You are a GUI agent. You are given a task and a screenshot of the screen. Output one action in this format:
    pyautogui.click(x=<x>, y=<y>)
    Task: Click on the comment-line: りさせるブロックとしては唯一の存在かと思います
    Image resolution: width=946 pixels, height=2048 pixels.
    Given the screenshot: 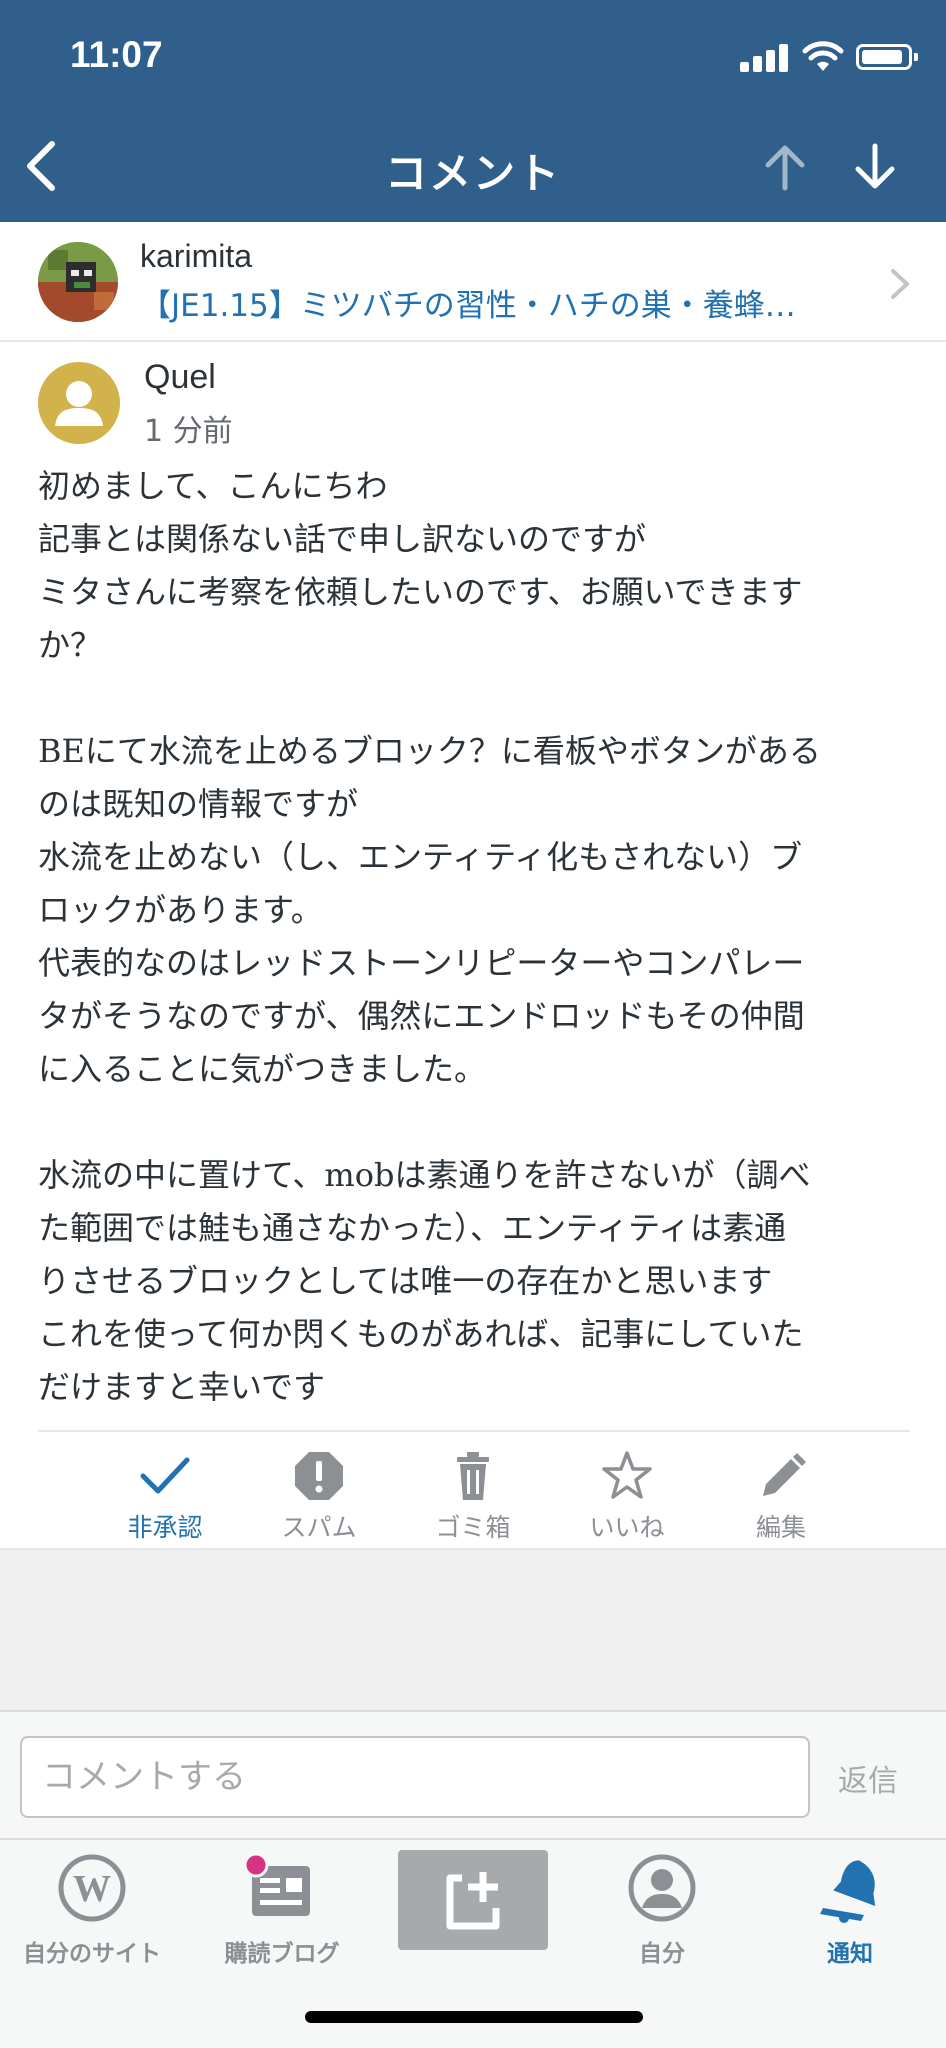 What is the action you would take?
    pyautogui.click(x=405, y=1281)
    